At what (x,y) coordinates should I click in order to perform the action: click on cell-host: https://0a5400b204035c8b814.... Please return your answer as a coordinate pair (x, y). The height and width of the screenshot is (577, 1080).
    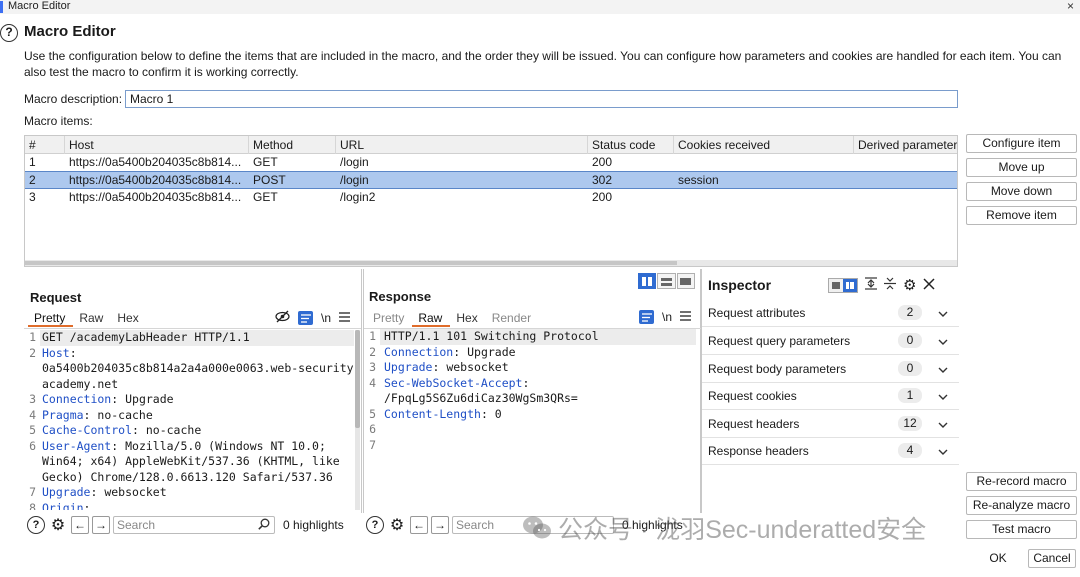
    Looking at the image, I should click on (155, 180).